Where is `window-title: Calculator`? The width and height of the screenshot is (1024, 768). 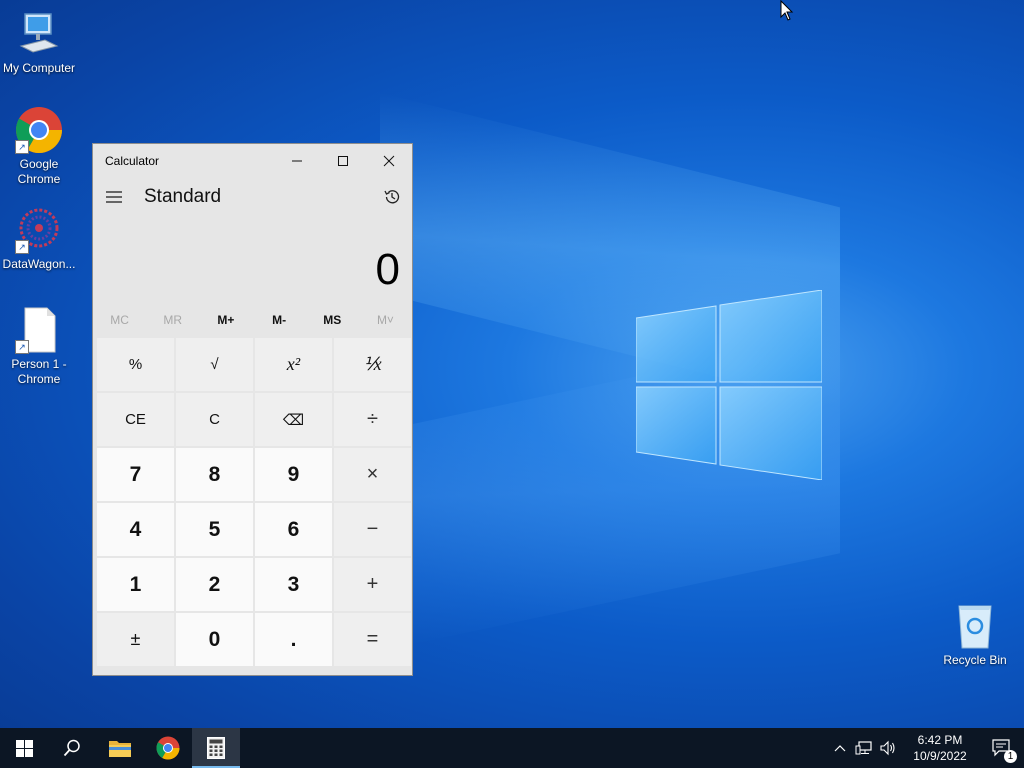
window-title: Calculator is located at coordinates (132, 160).